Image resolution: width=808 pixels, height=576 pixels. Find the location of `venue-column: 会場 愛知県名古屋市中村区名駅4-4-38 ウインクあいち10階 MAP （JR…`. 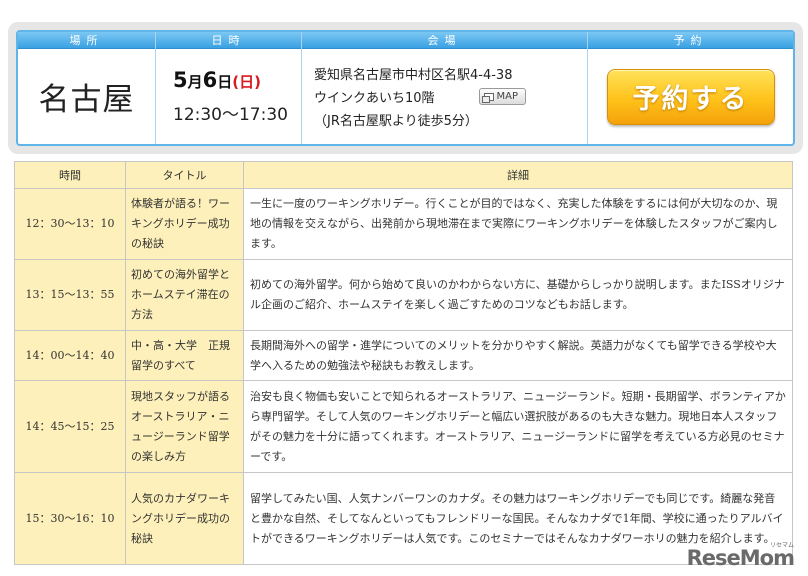

venue-column: 会場 愛知県名古屋市中村区名駅4-4-38 ウインクあいち10階 MAP （JR… is located at coordinates (445, 88).